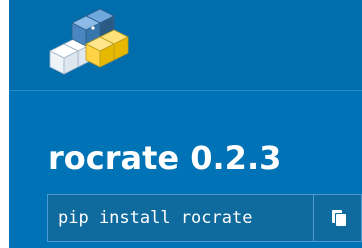 This screenshot has height=248, width=362. Describe the element at coordinates (4, 124) in the screenshot. I see `left-margin` at that location.